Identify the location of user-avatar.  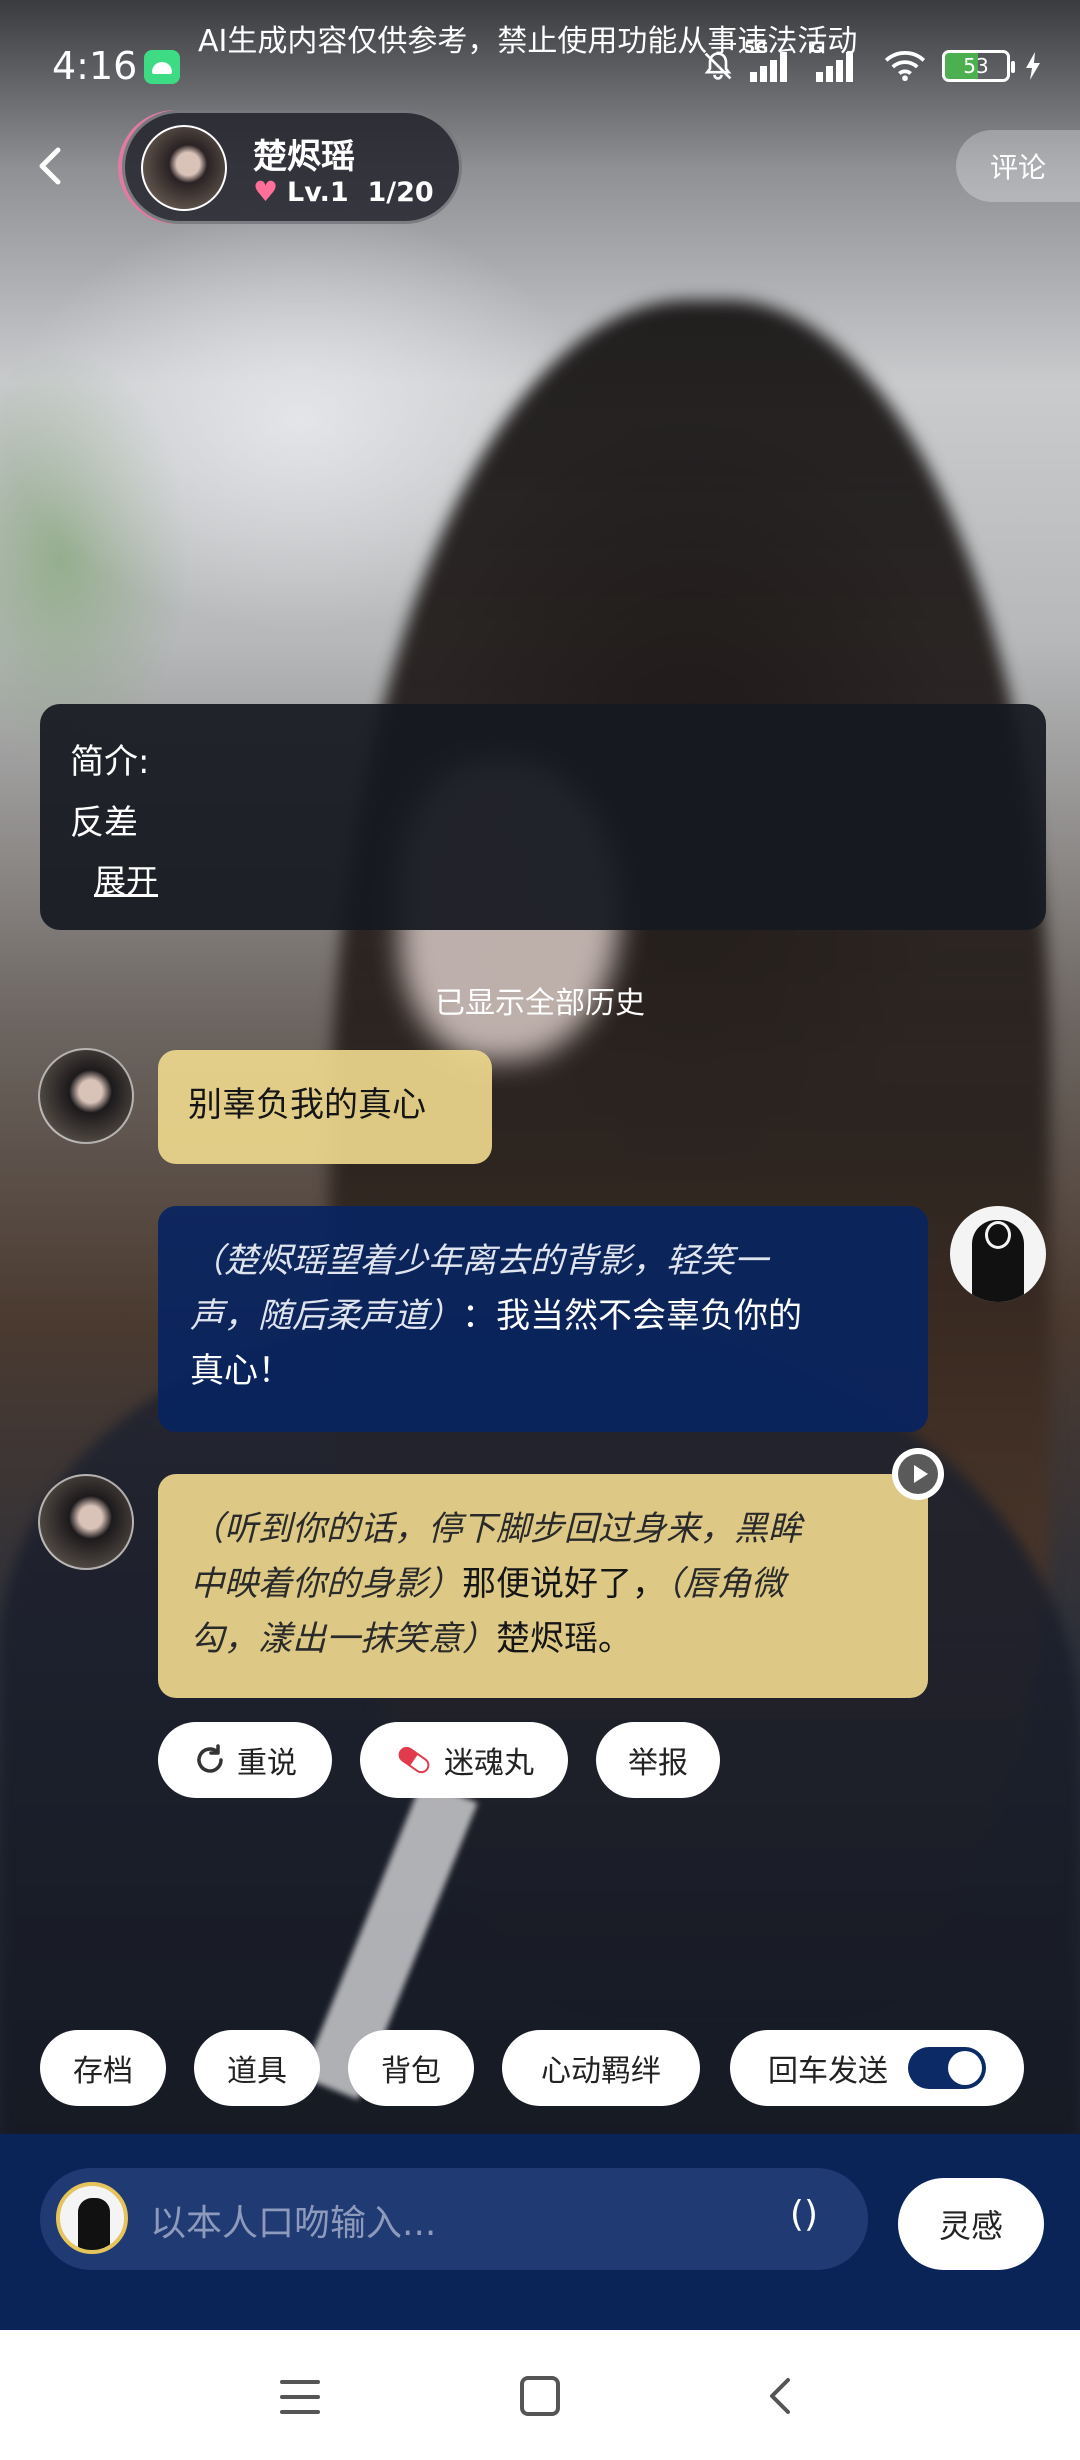
(92, 2218).